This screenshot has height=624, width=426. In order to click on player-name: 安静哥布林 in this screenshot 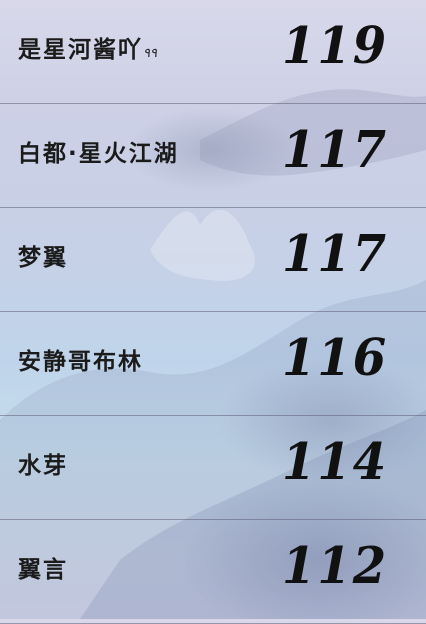, I will do `click(80, 362)`.